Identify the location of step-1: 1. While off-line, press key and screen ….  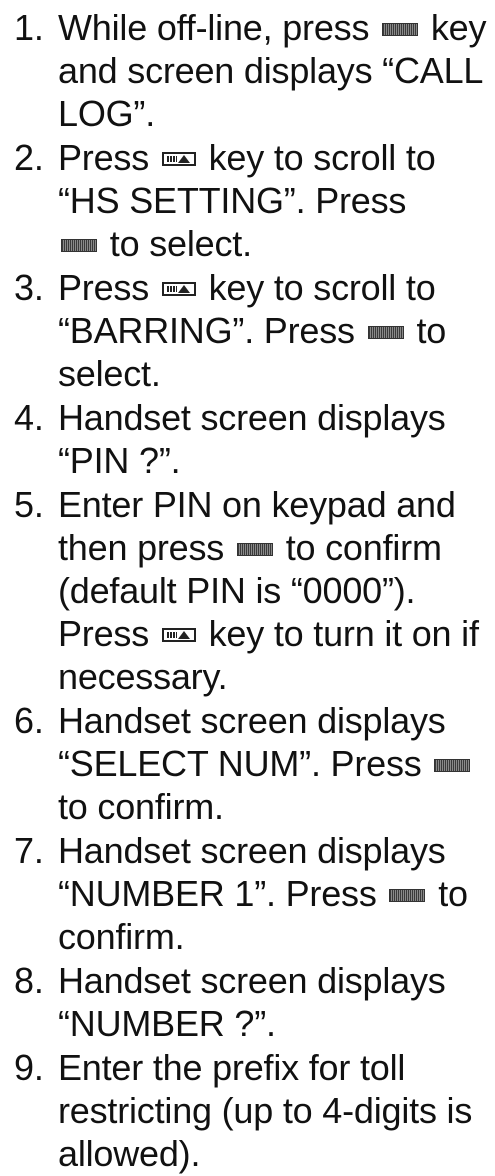
(247, 70).